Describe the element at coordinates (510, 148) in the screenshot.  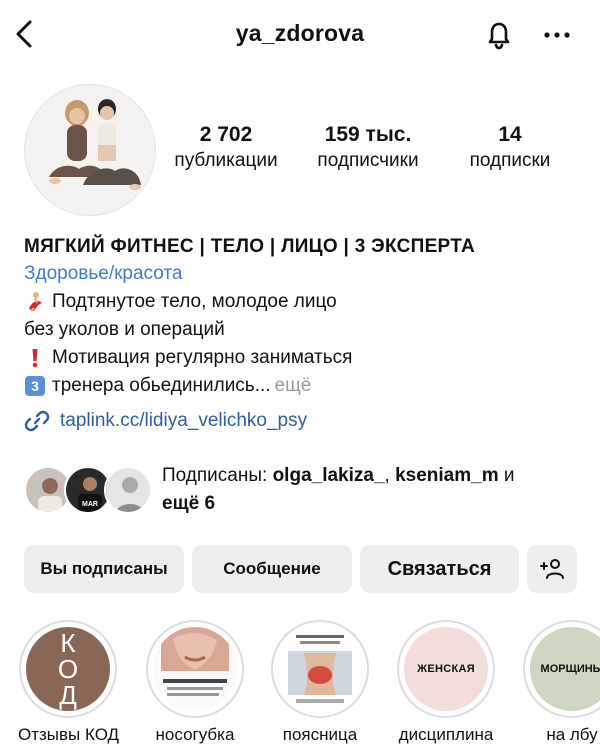
I see `stat-following: 14 подписки` at that location.